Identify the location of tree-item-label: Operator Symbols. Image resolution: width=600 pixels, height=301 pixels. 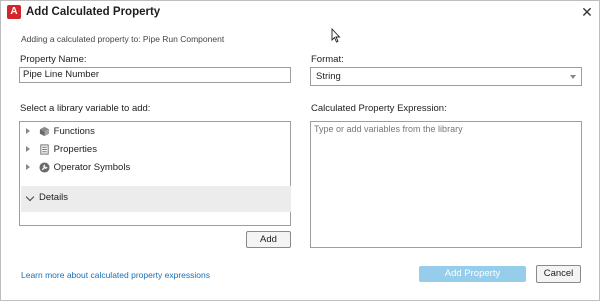
(92, 167).